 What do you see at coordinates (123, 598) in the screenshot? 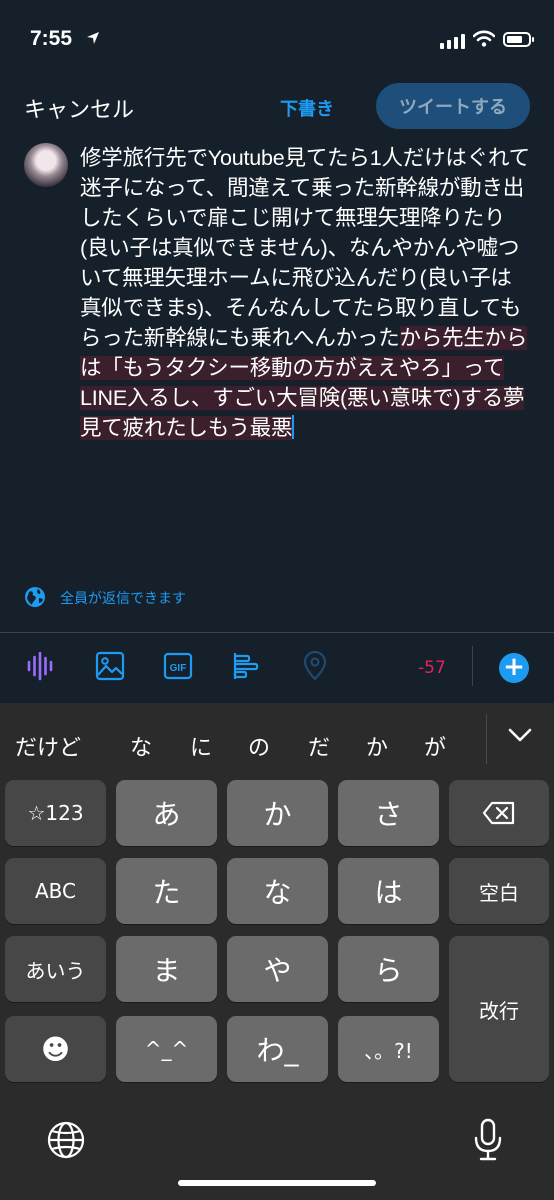
I see `reply-setting-button: 全員が返信できます` at bounding box center [123, 598].